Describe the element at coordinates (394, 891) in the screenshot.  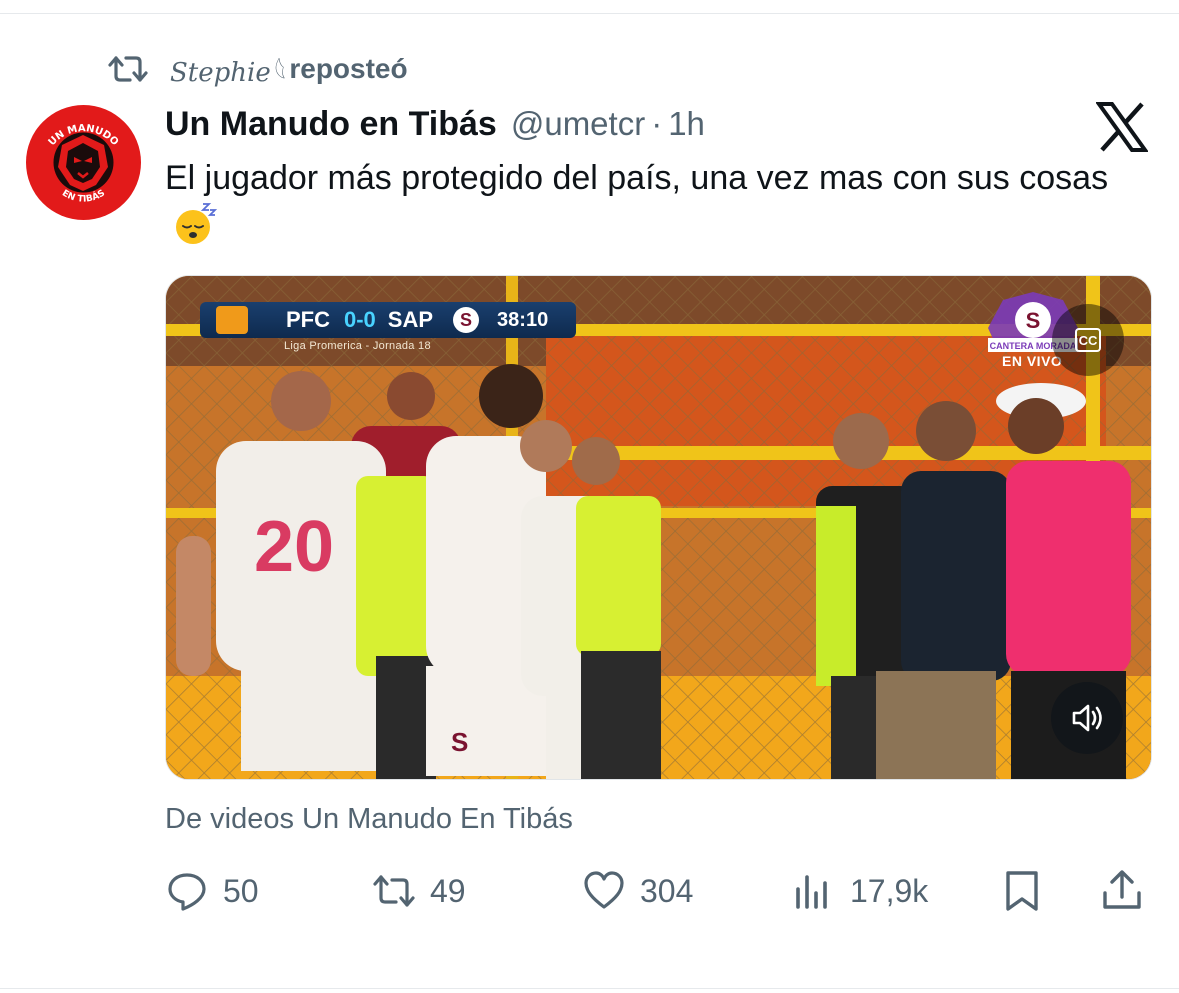
I see `repost-action-icon` at that location.